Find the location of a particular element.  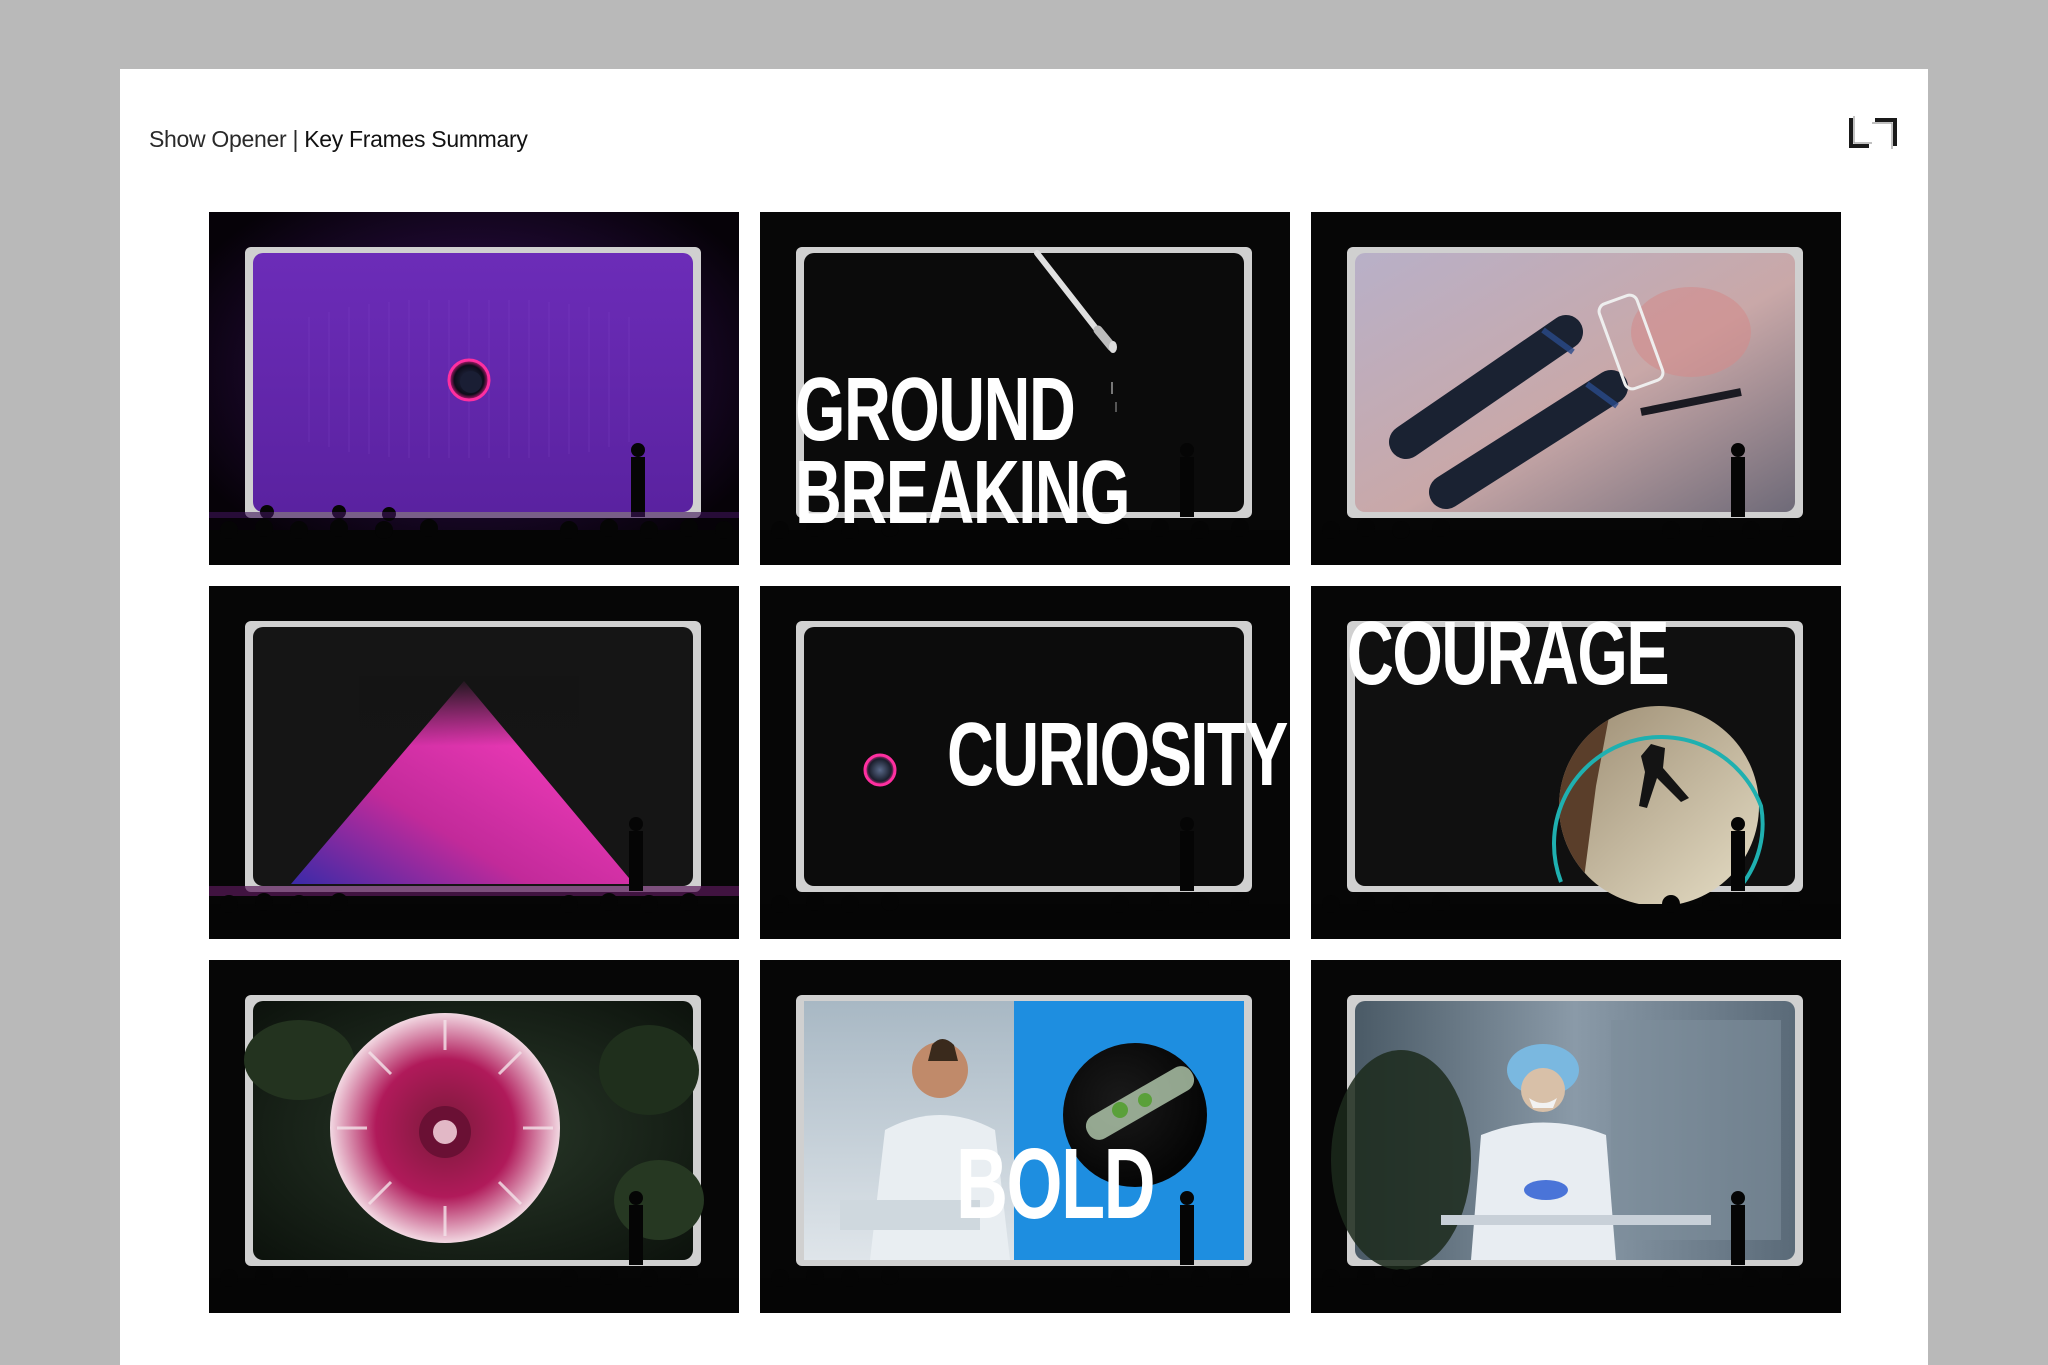

frame-curiosity: CURIOSITY is located at coordinates (1025, 762).